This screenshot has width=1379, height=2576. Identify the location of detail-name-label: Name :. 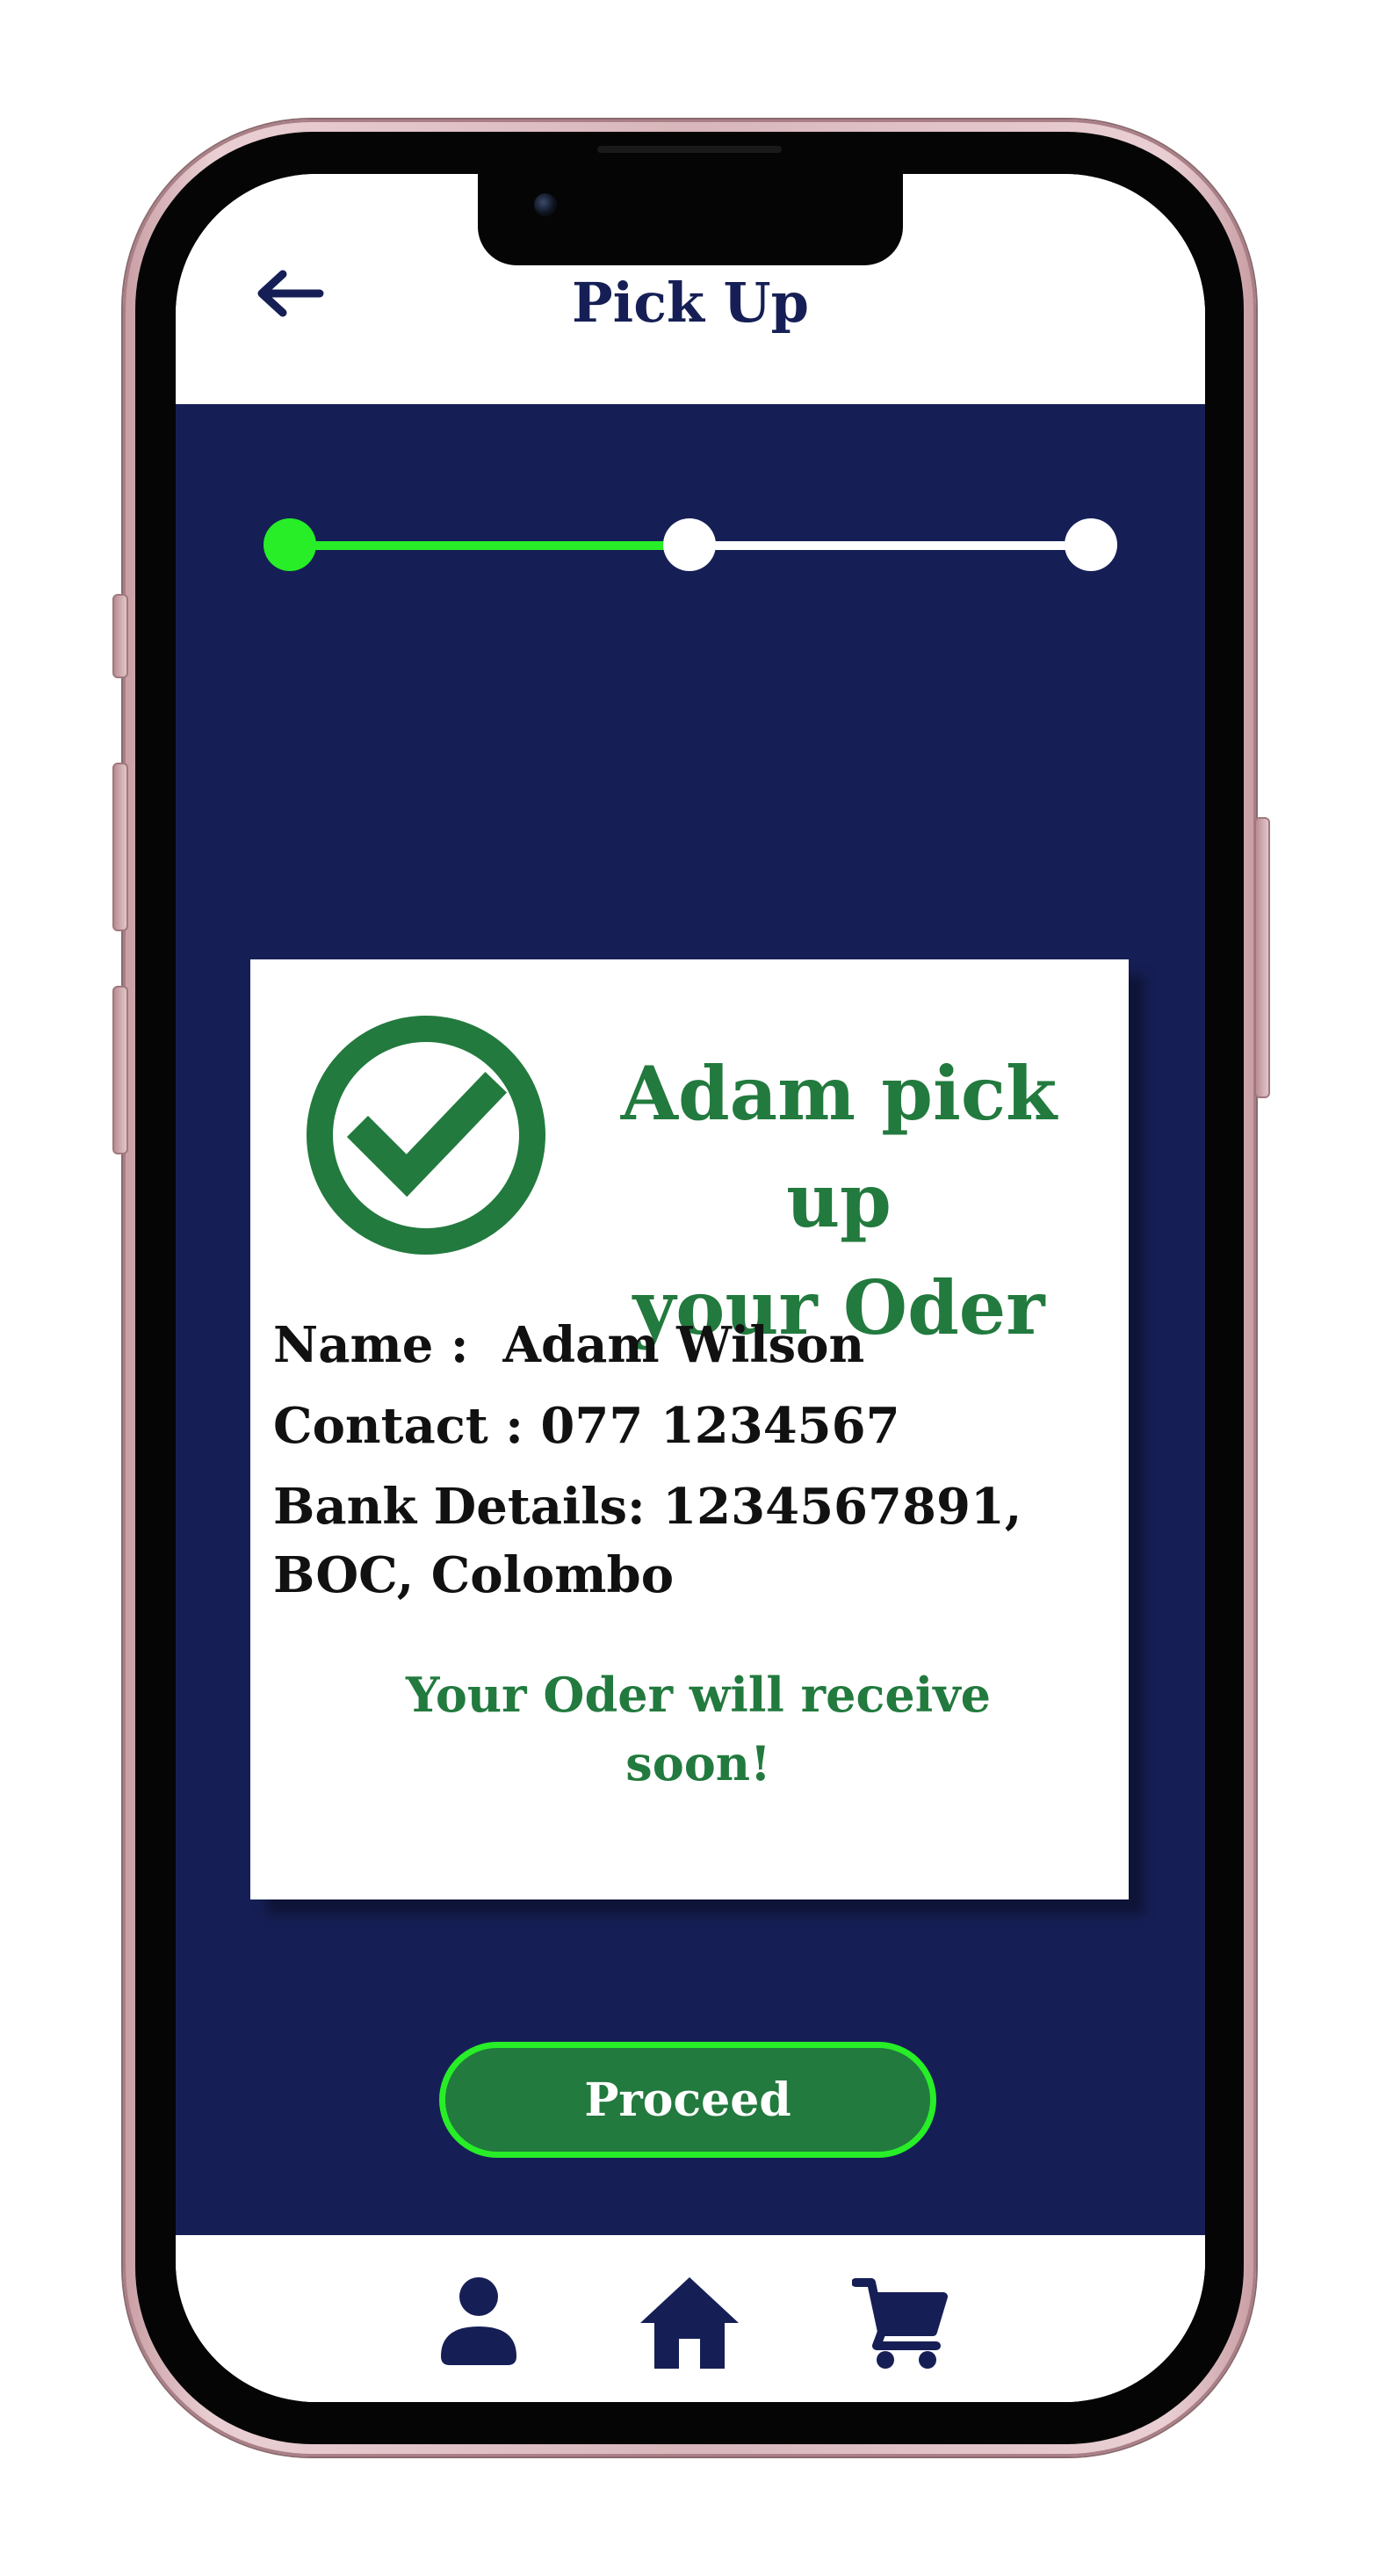
(371, 1345).